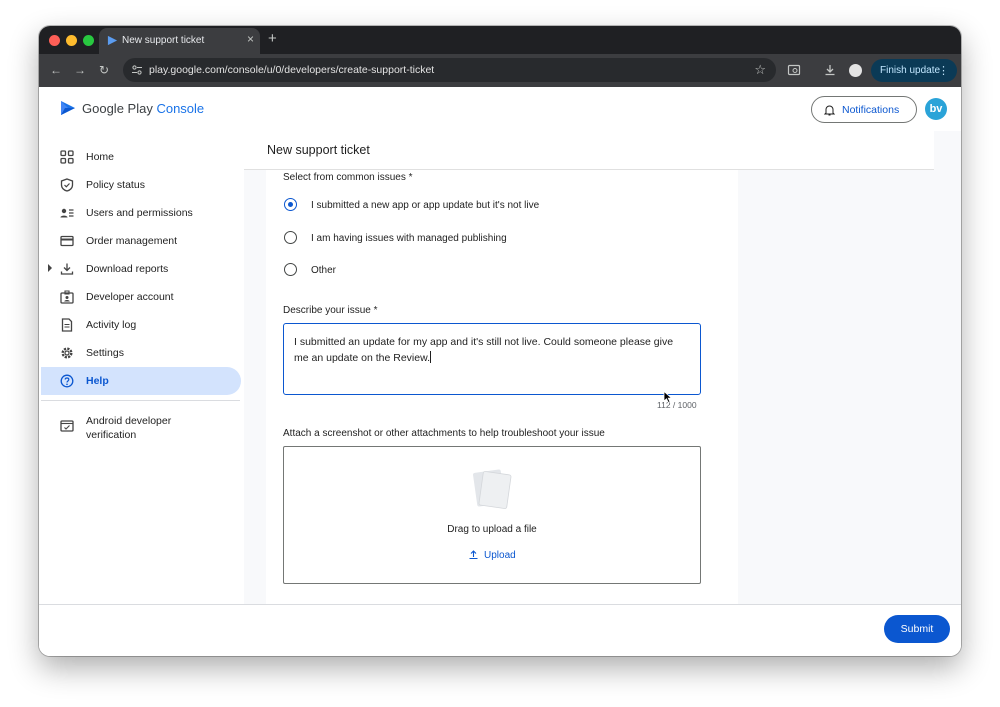 Image resolution: width=1000 pixels, height=707 pixels. Describe the element at coordinates (112, 40) in the screenshot. I see `play-console-favicon-icon` at that location.